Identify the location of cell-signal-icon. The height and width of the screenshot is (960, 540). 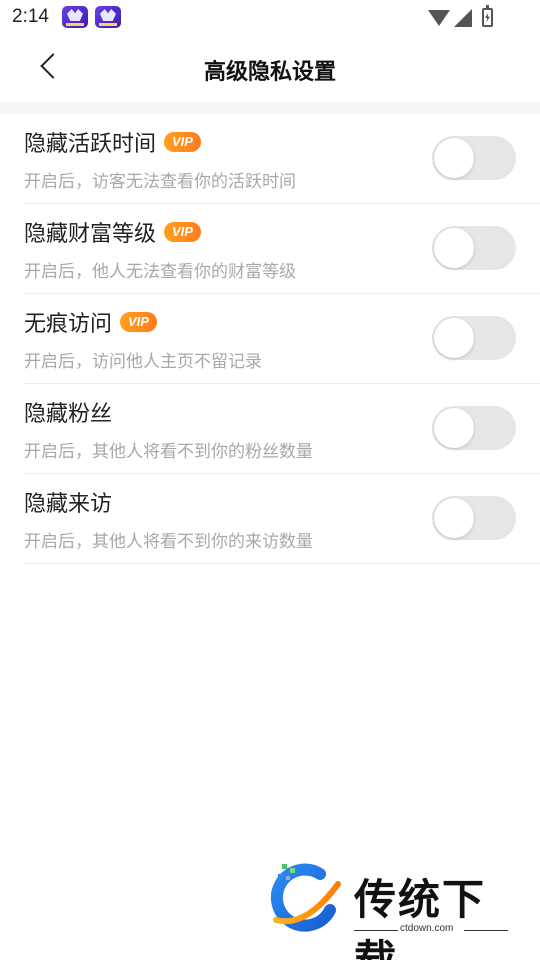
(463, 18).